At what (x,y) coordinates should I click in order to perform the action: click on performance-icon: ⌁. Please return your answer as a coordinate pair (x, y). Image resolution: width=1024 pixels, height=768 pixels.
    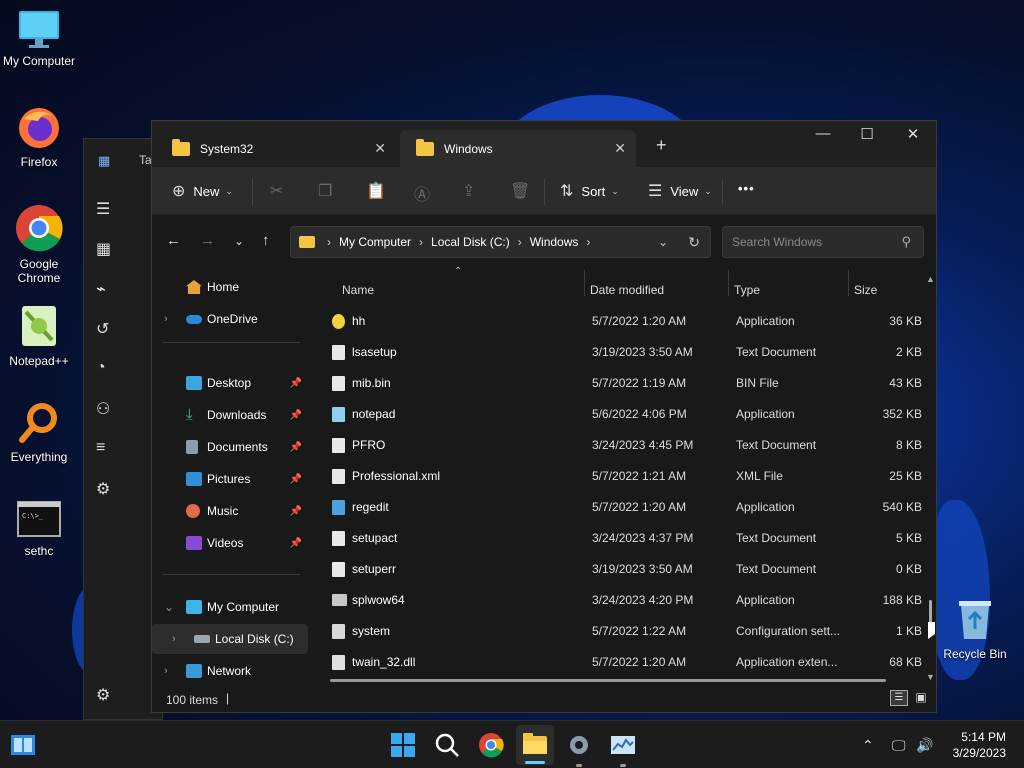
    Looking at the image, I should click on (101, 289).